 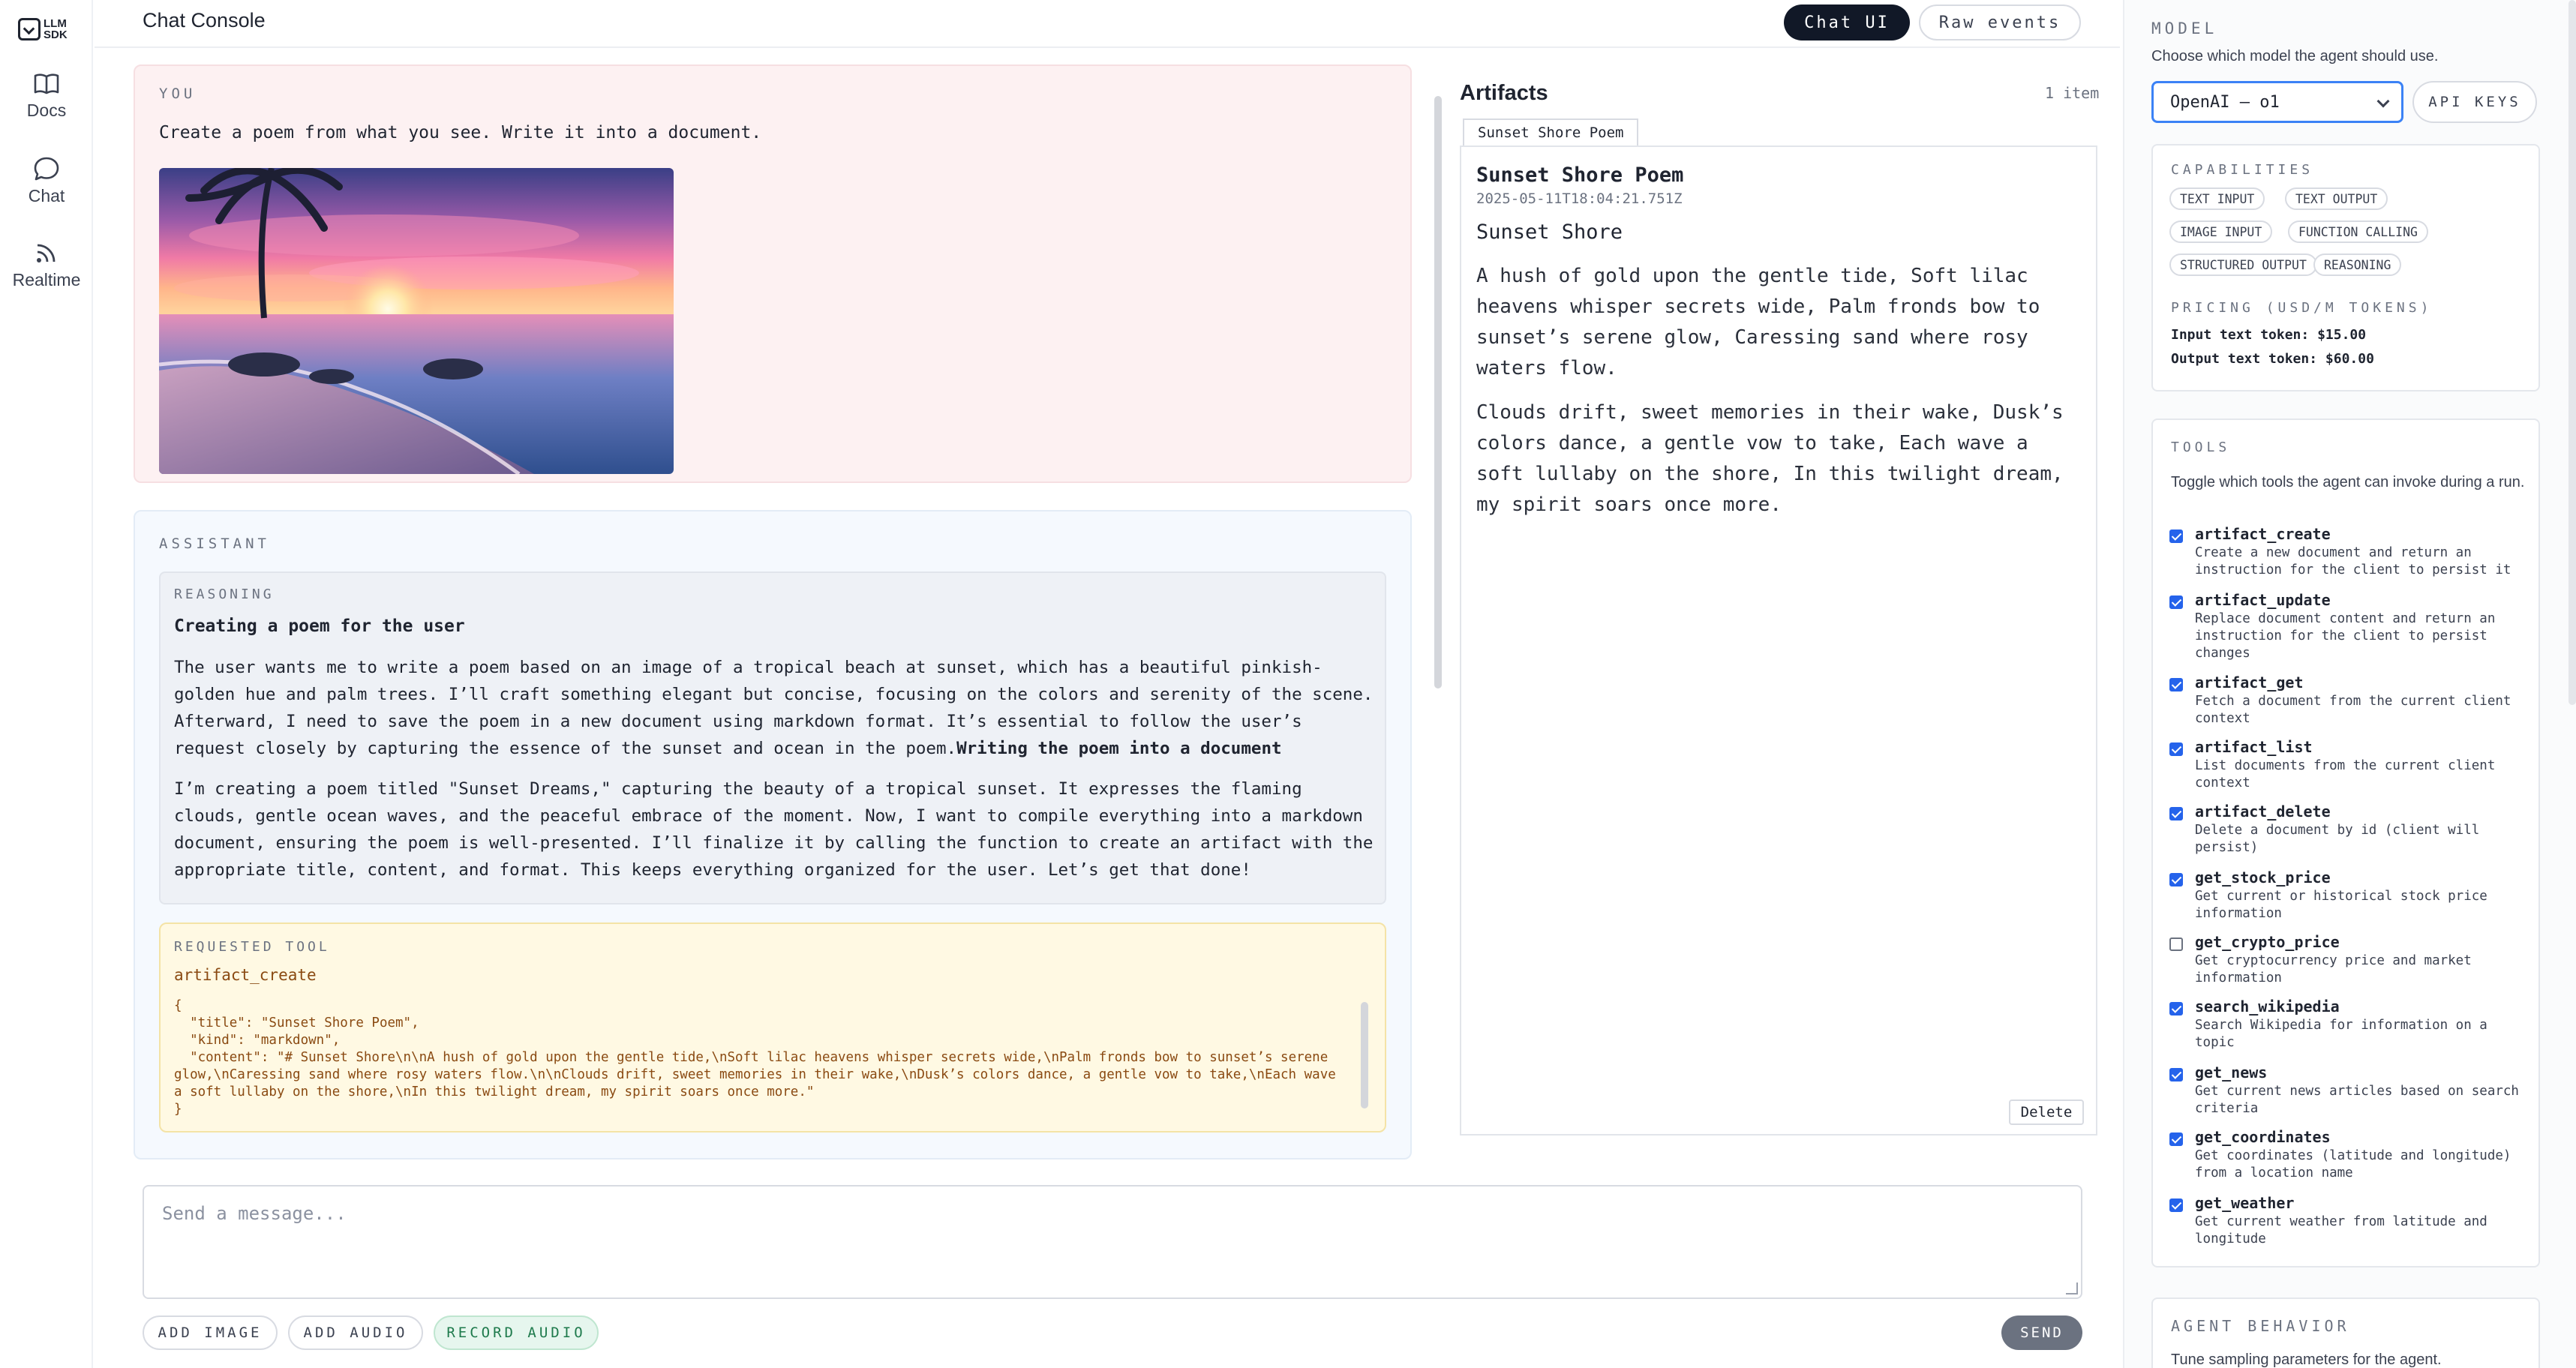 What do you see at coordinates (178, 94) in the screenshot?
I see `user-message-label: YOU` at bounding box center [178, 94].